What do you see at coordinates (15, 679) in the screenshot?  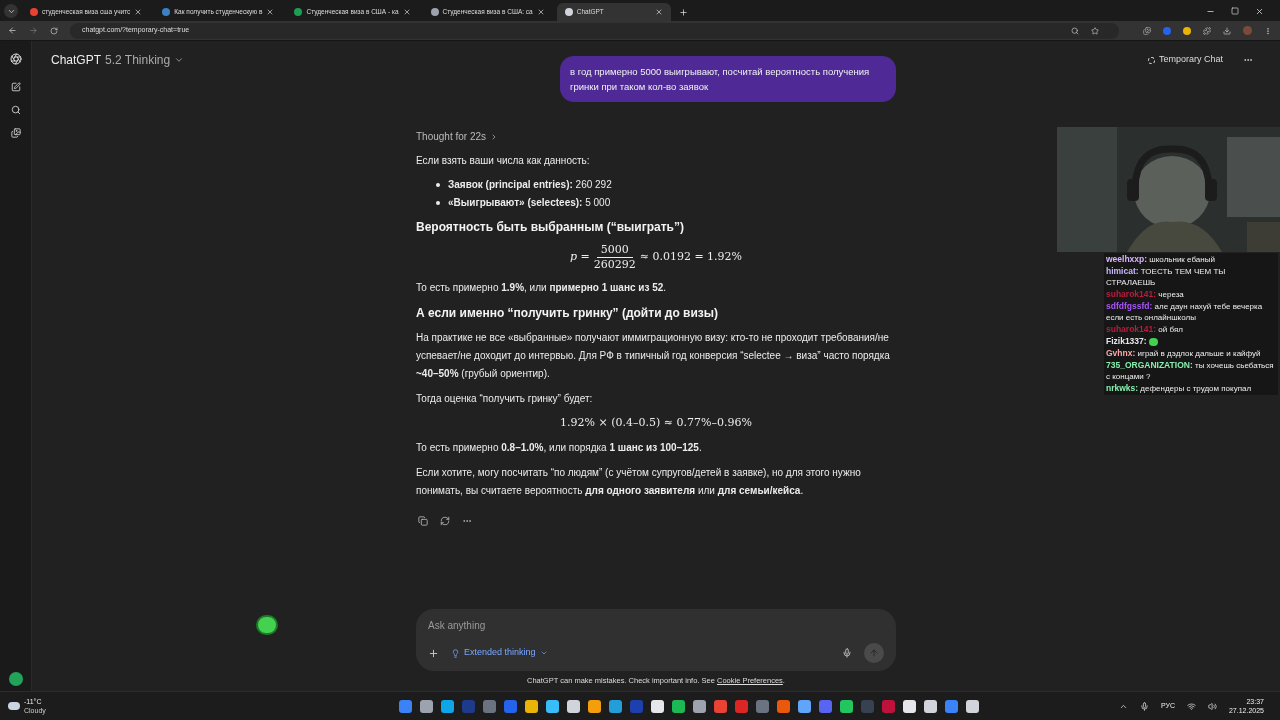 I see `user-avatar` at bounding box center [15, 679].